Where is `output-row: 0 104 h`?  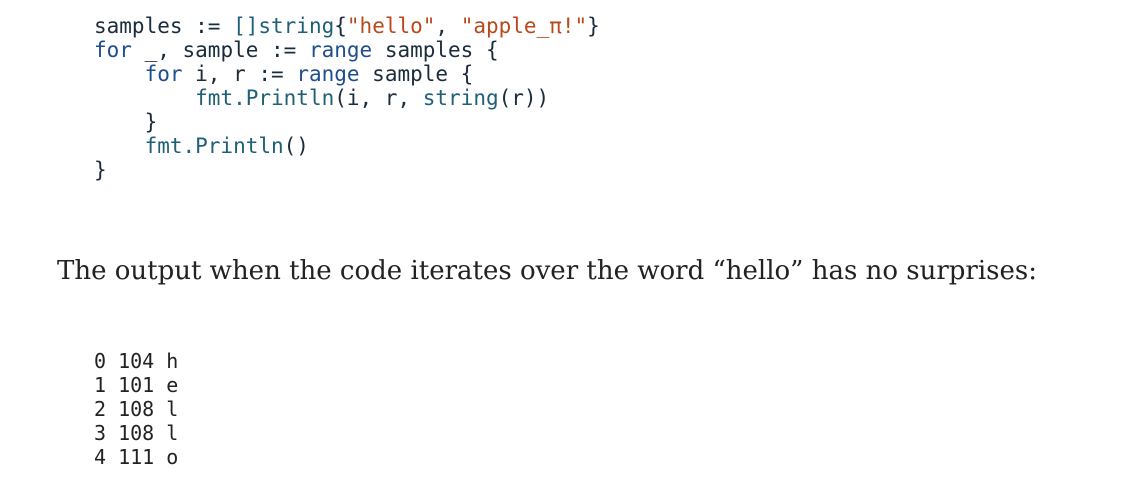
output-row: 0 104 h is located at coordinates (136, 361).